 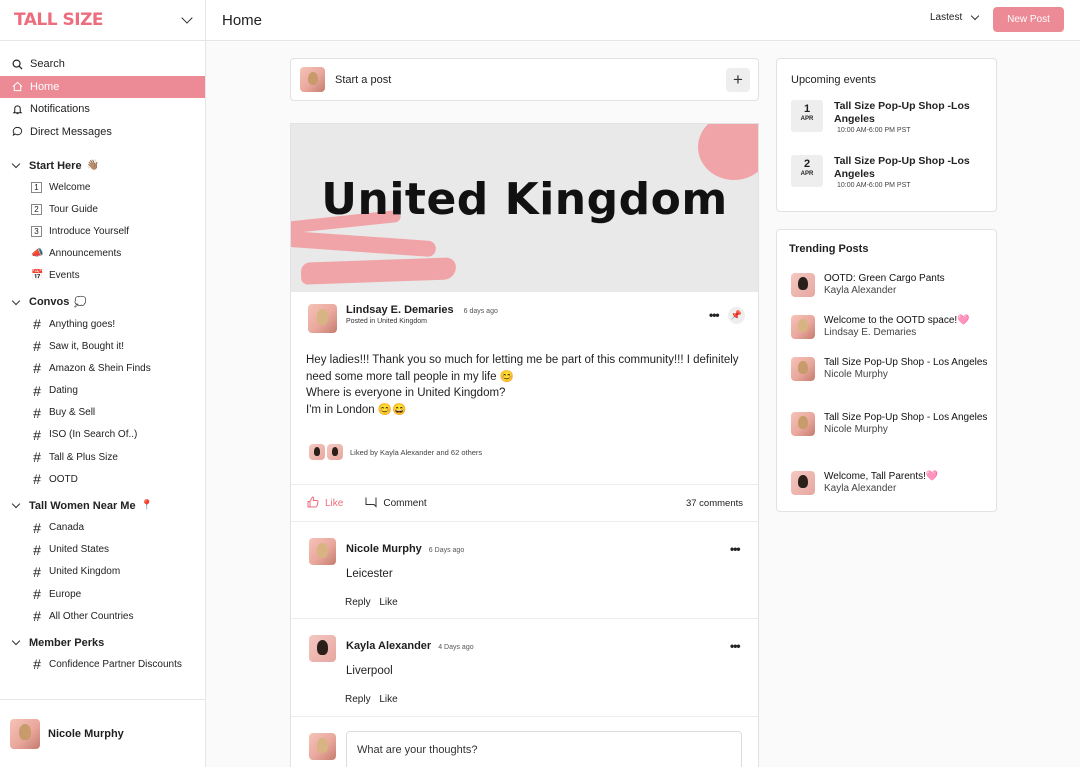 What do you see at coordinates (102, 550) in the screenshot?
I see `sidebar-item-united-states: # United States` at bounding box center [102, 550].